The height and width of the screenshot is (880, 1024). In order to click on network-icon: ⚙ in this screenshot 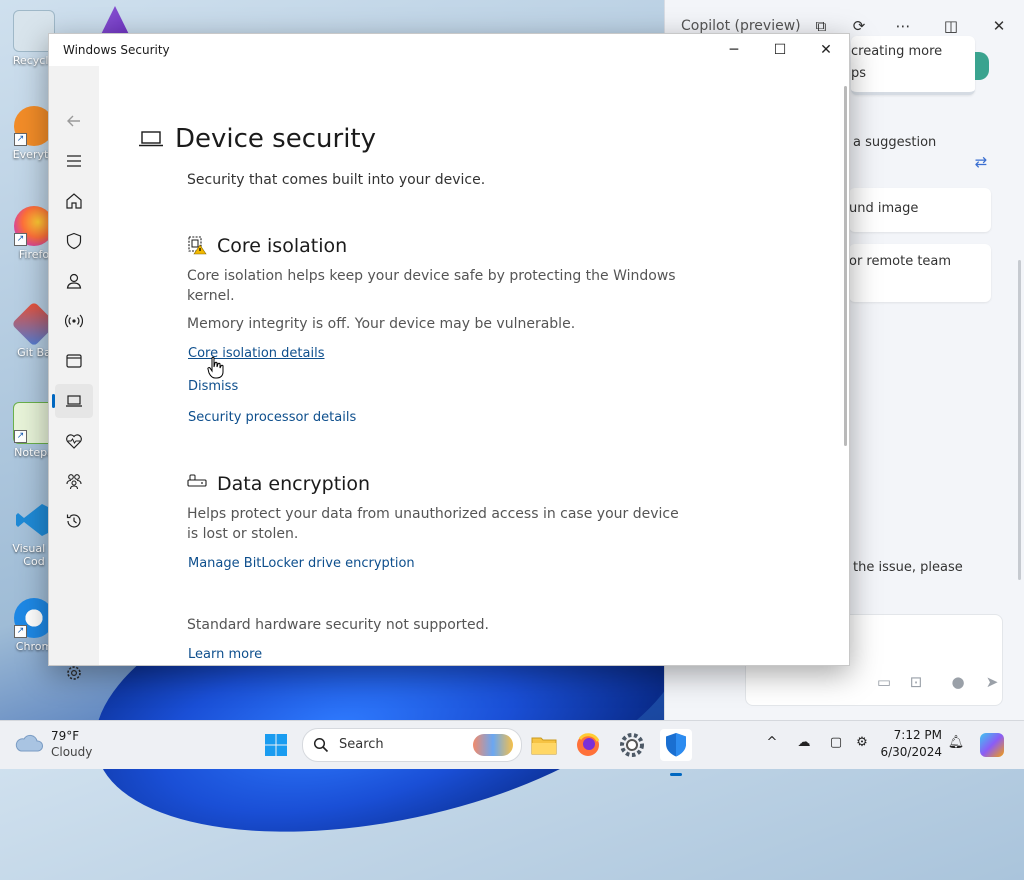, I will do `click(862, 745)`.